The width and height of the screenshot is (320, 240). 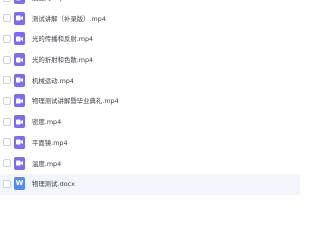 I want to click on word-doc-icon: W, so click(x=19, y=184).